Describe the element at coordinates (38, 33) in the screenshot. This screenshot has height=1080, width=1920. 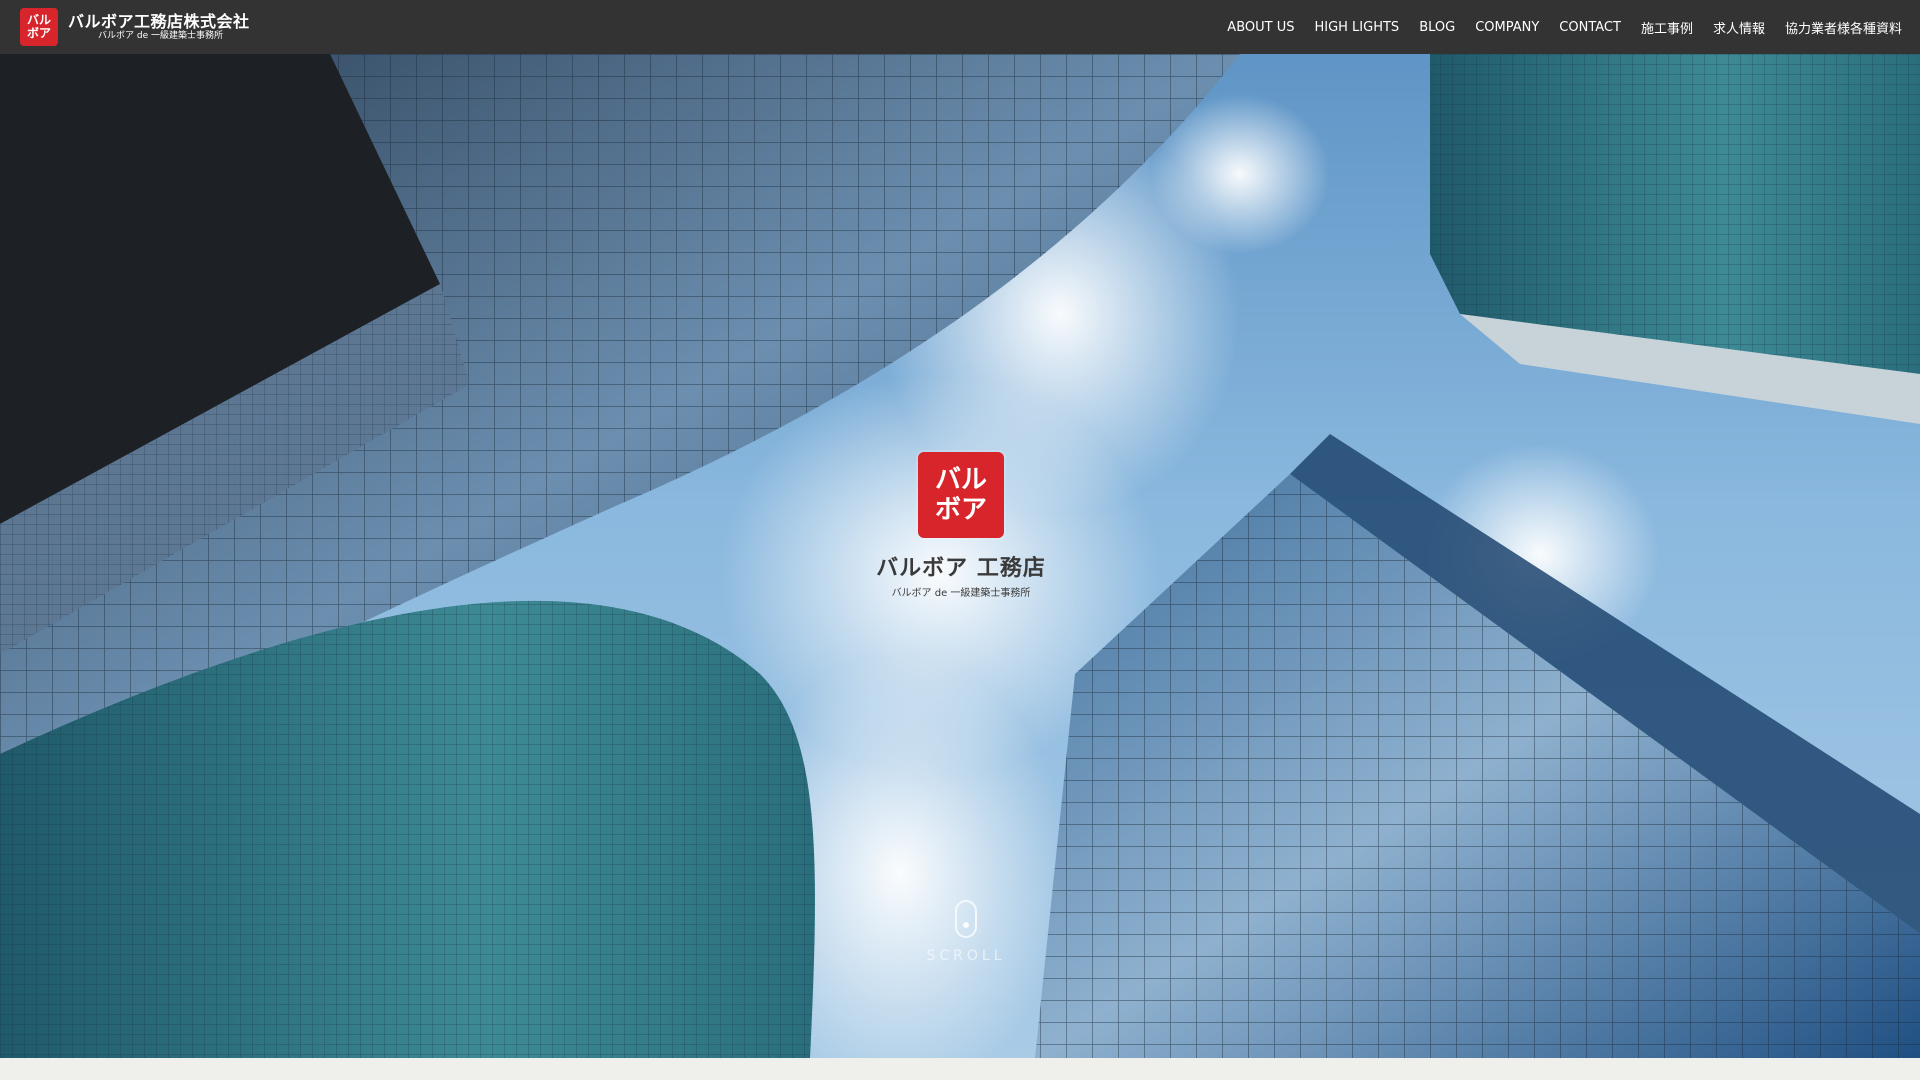
I see `logo-mark-line2: ボア` at that location.